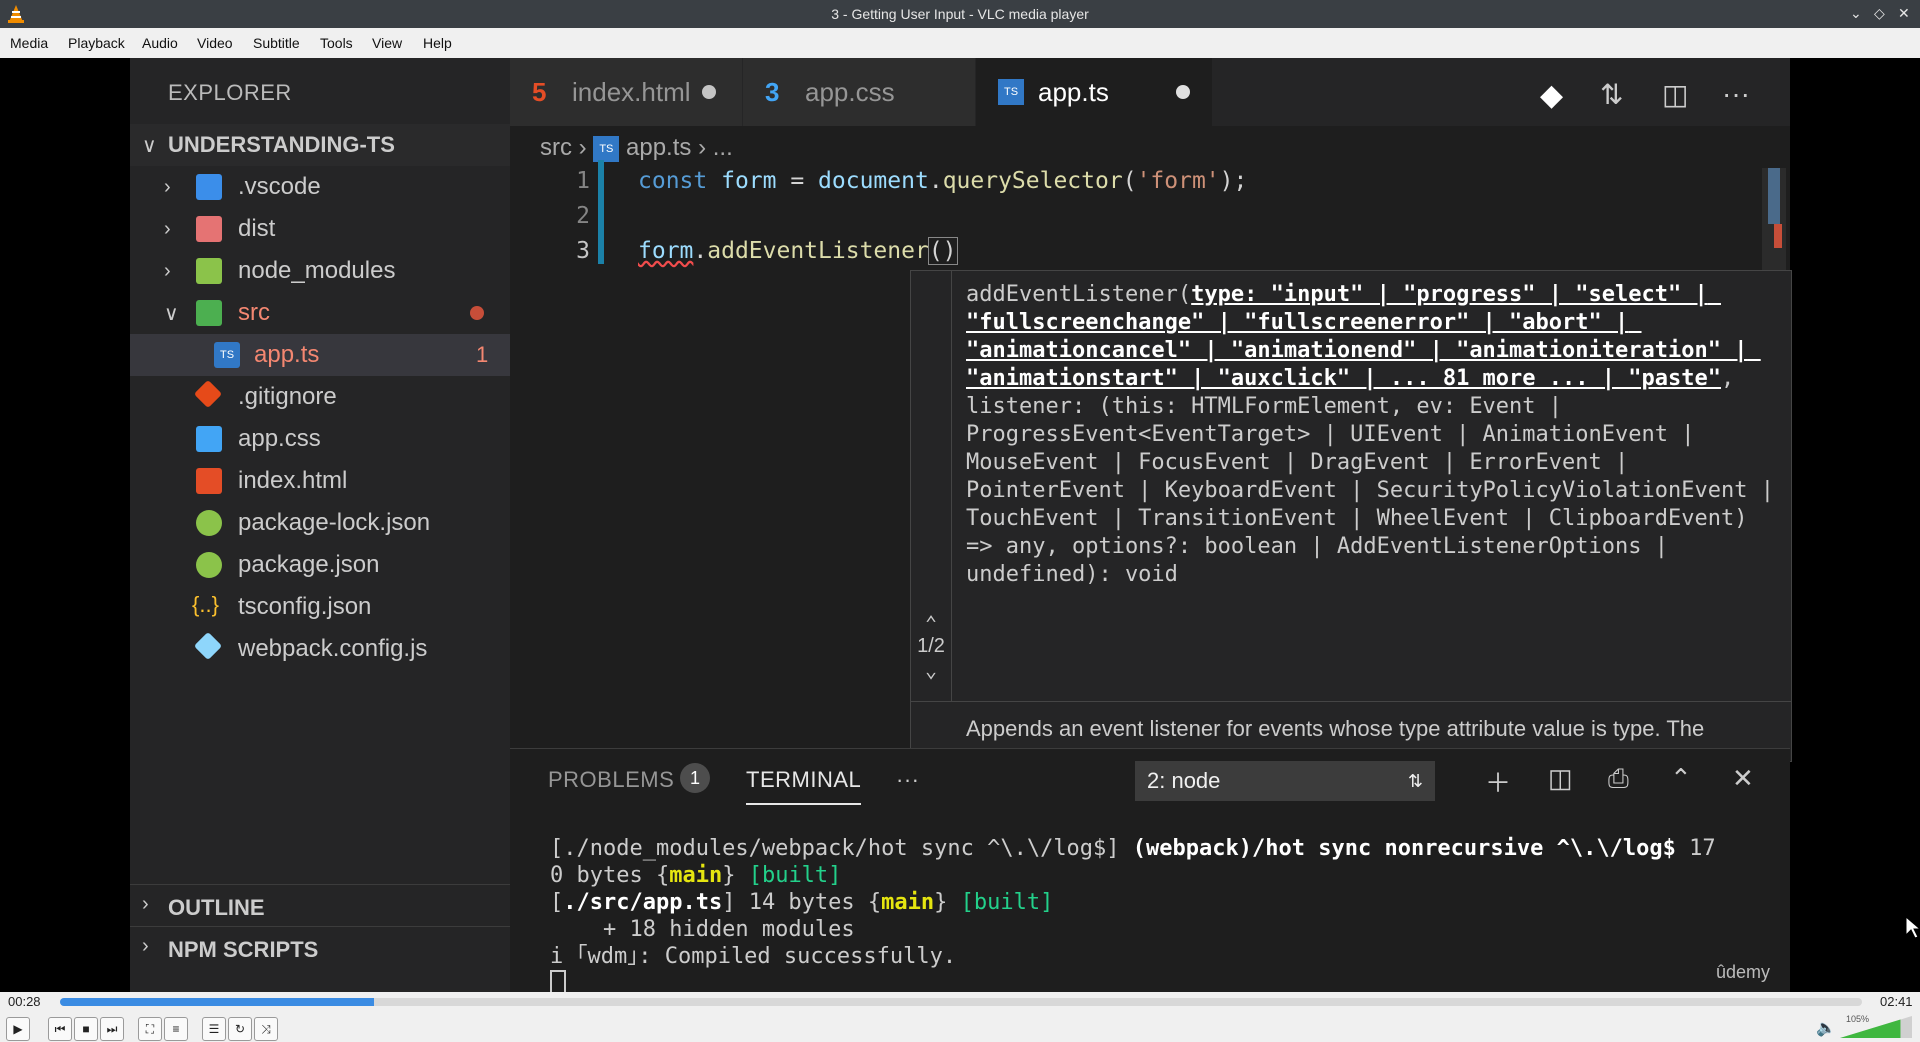 The width and height of the screenshot is (1920, 1042). Describe the element at coordinates (160, 43) in the screenshot. I see `menu-audio: Audio` at that location.